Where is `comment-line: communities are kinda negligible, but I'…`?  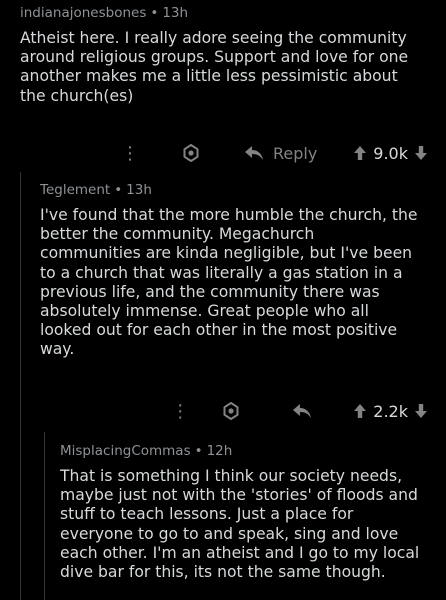
comment-line: communities are kinda negligible, but I'… is located at coordinates (226, 253).